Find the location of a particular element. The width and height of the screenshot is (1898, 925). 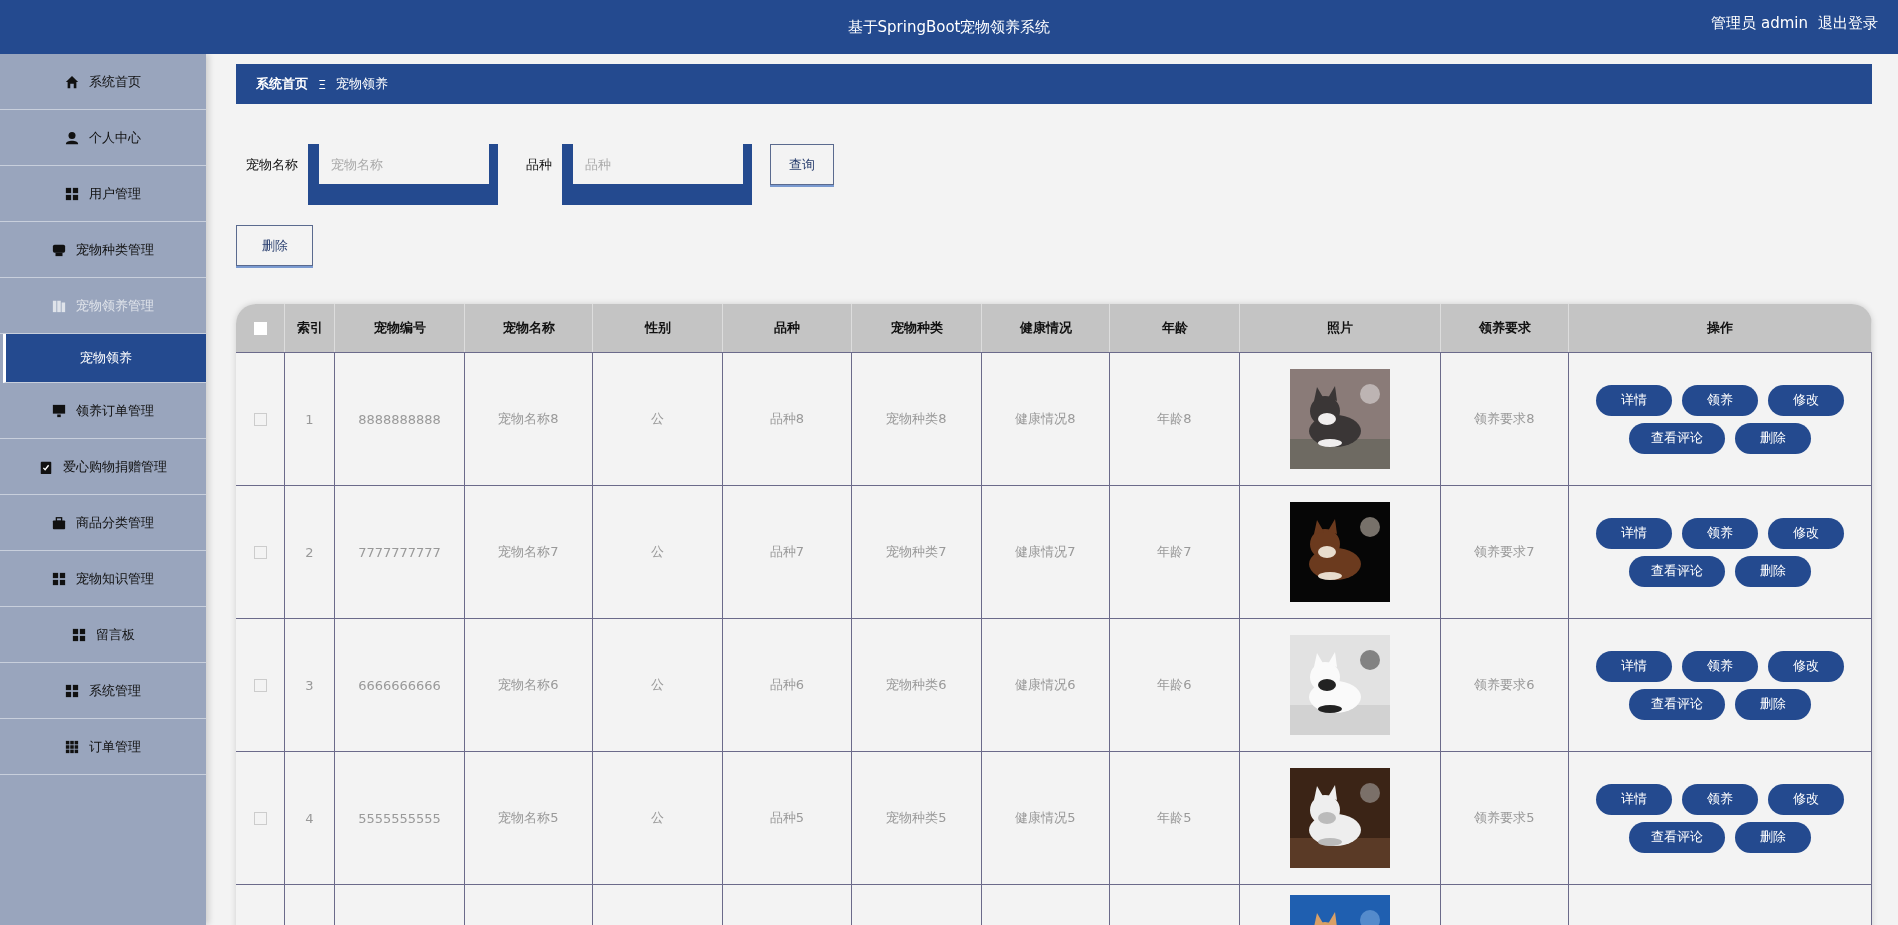

column-header: 宠物名称 is located at coordinates (529, 328).